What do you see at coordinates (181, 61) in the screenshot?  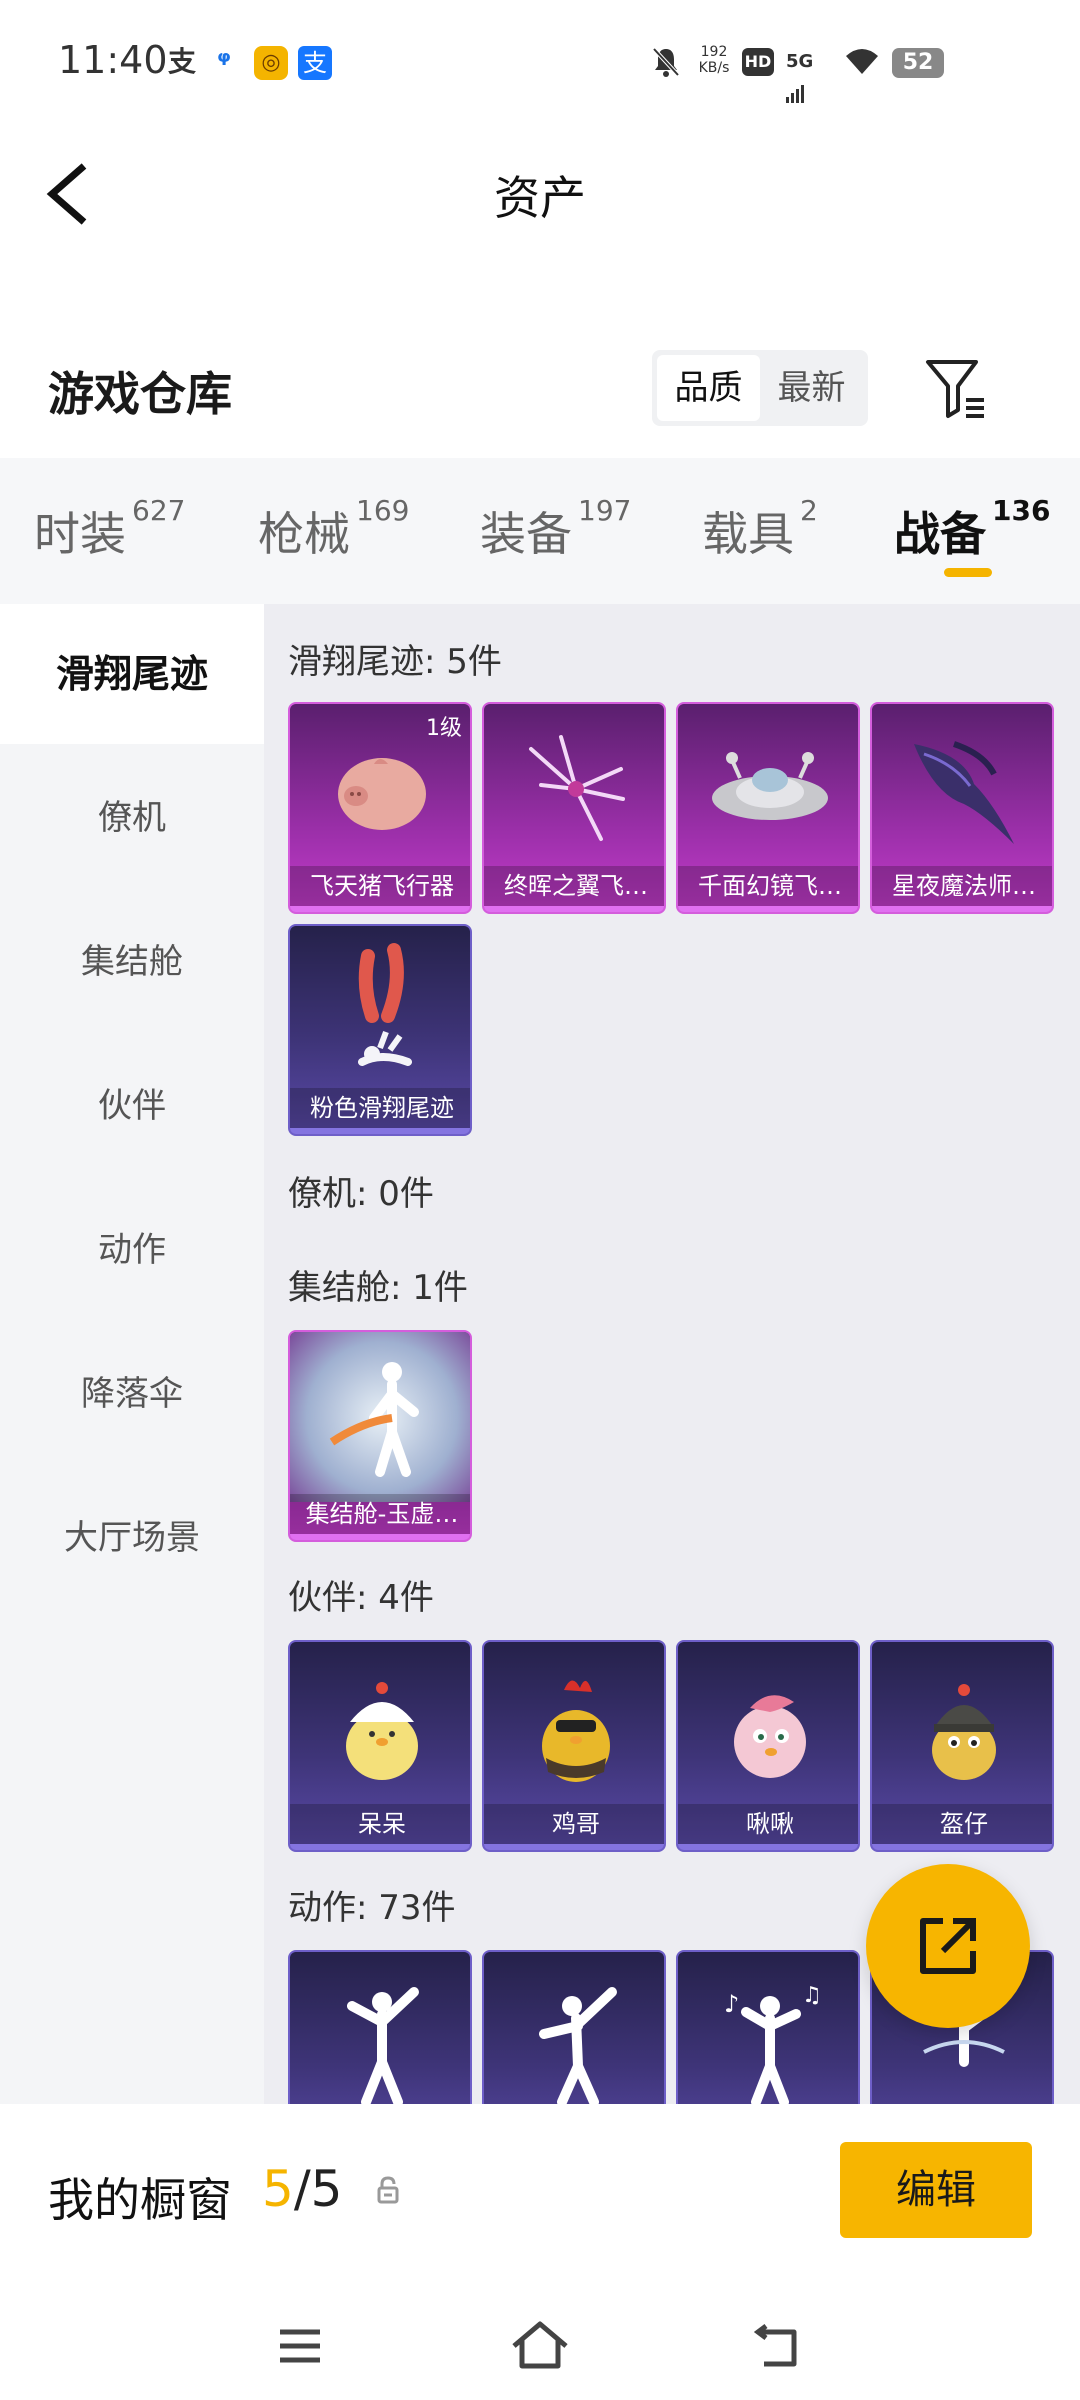 I see `alipay-notification-icon: 支` at bounding box center [181, 61].